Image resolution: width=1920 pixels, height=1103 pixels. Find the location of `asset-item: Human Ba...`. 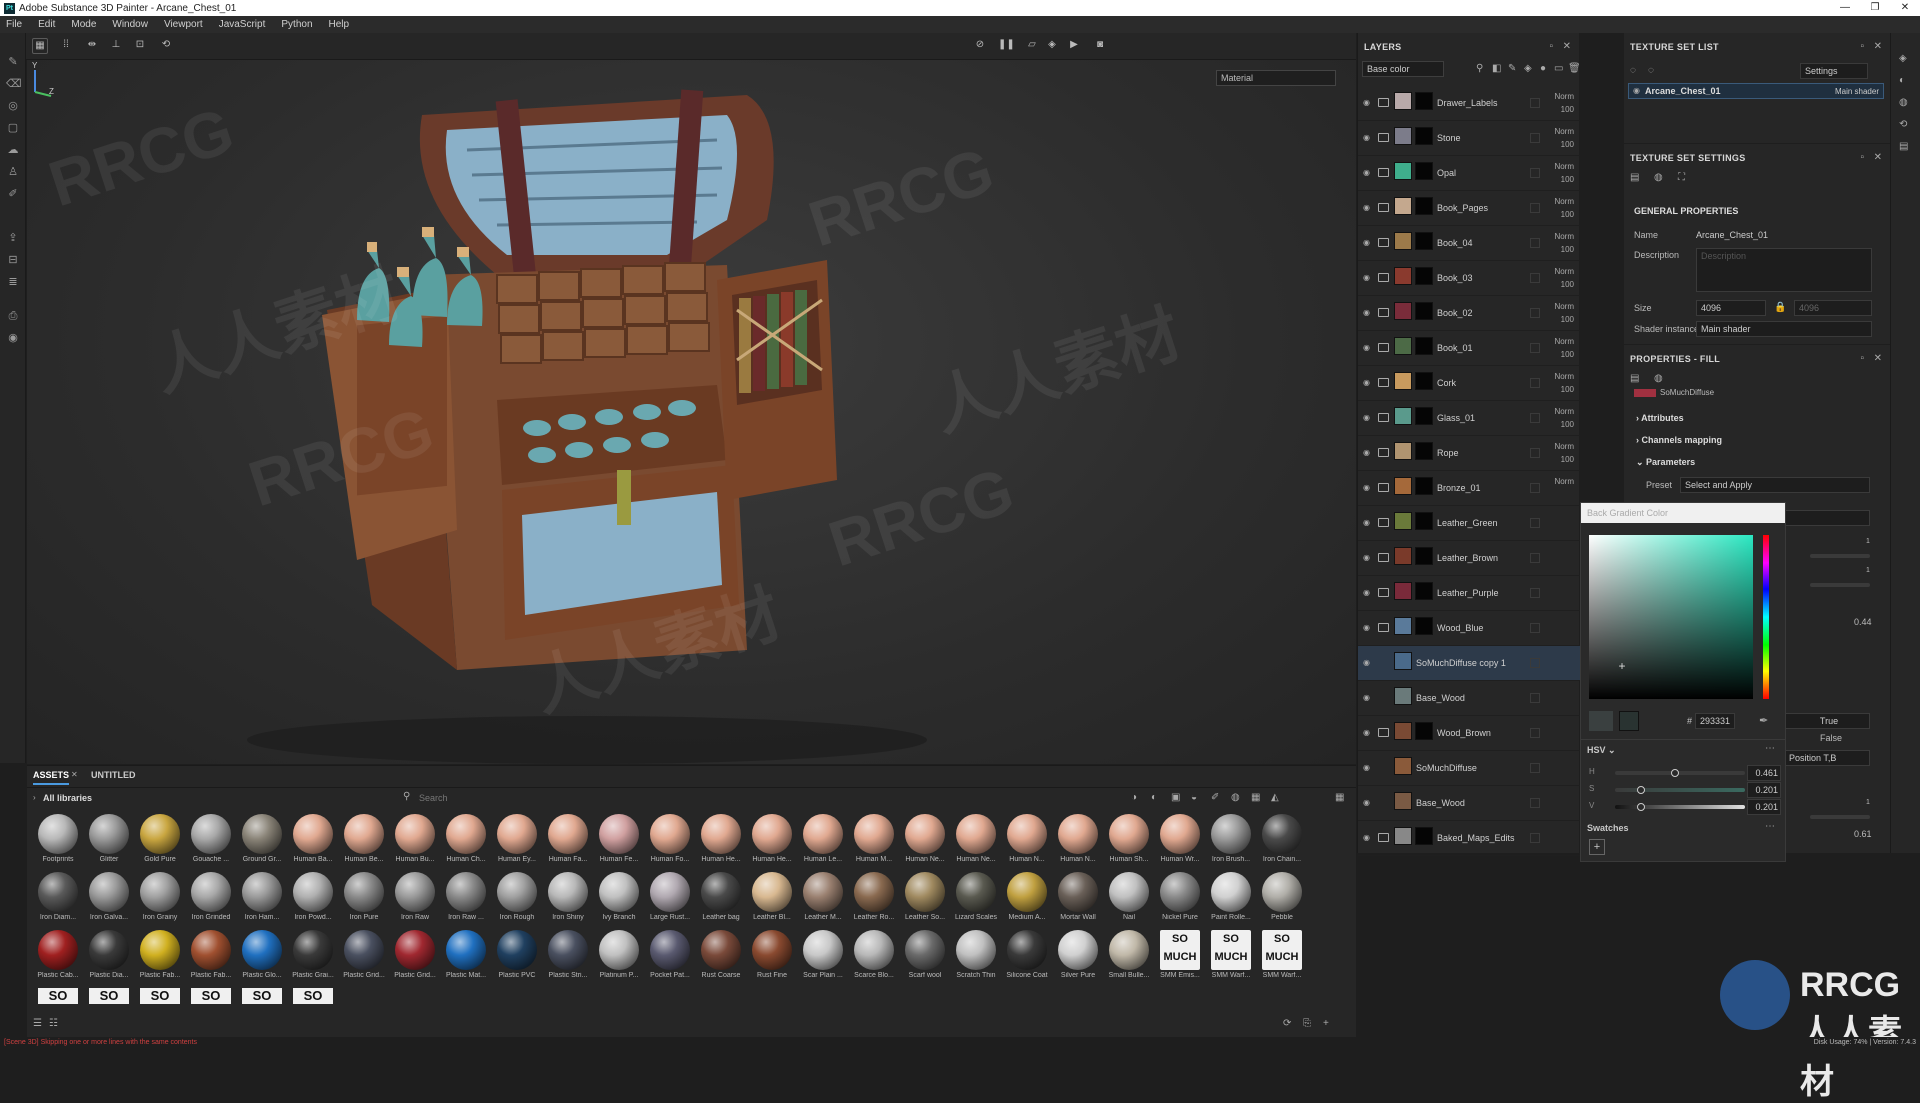

asset-item: Human Ba... is located at coordinates (312, 843).